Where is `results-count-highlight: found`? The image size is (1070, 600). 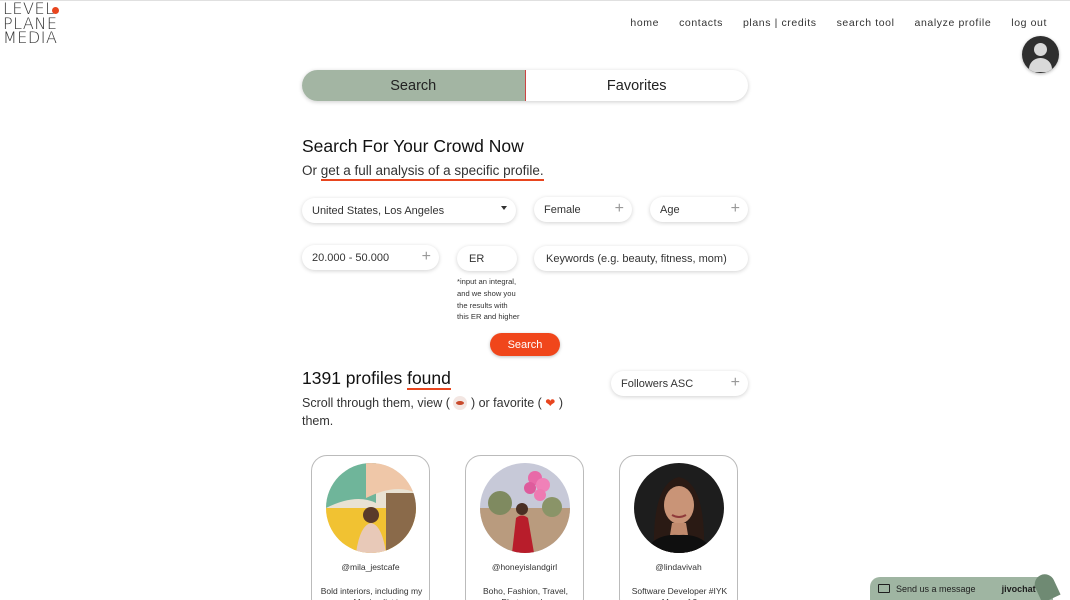 results-count-highlight: found is located at coordinates (429, 379).